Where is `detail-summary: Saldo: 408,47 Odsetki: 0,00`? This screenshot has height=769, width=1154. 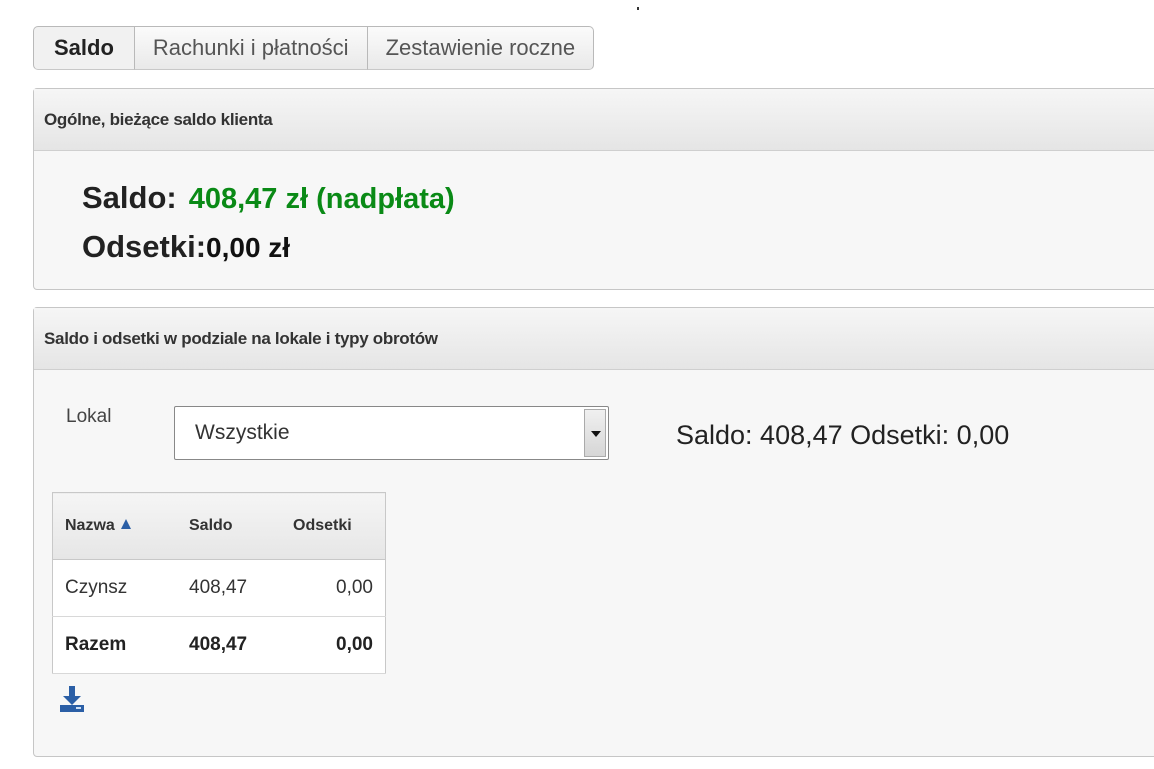
detail-summary: Saldo: 408,47 Odsetki: 0,00 is located at coordinates (843, 435).